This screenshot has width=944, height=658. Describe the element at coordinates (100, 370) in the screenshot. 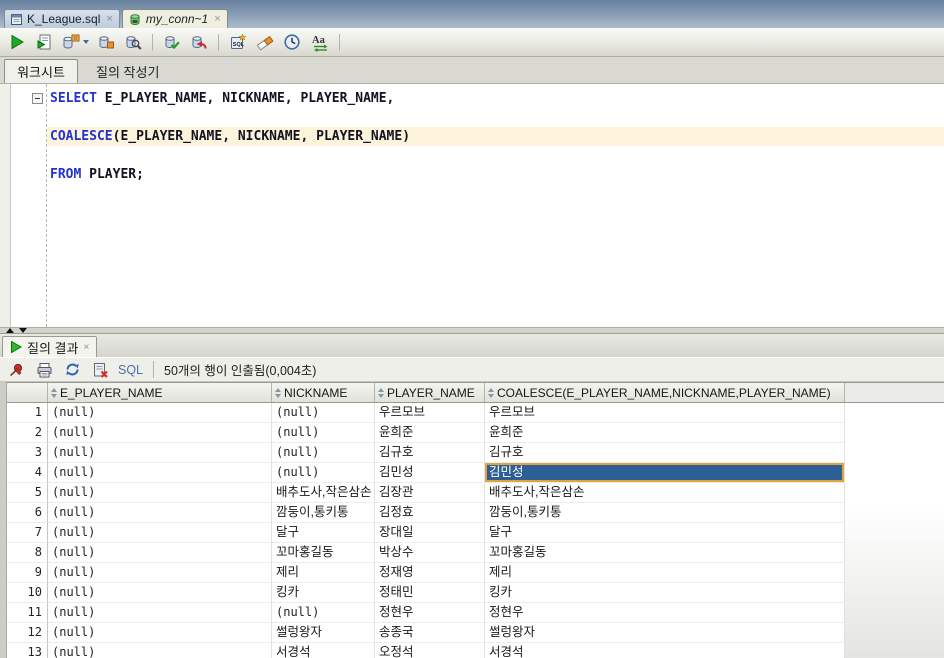

I see `delete-results-button` at that location.